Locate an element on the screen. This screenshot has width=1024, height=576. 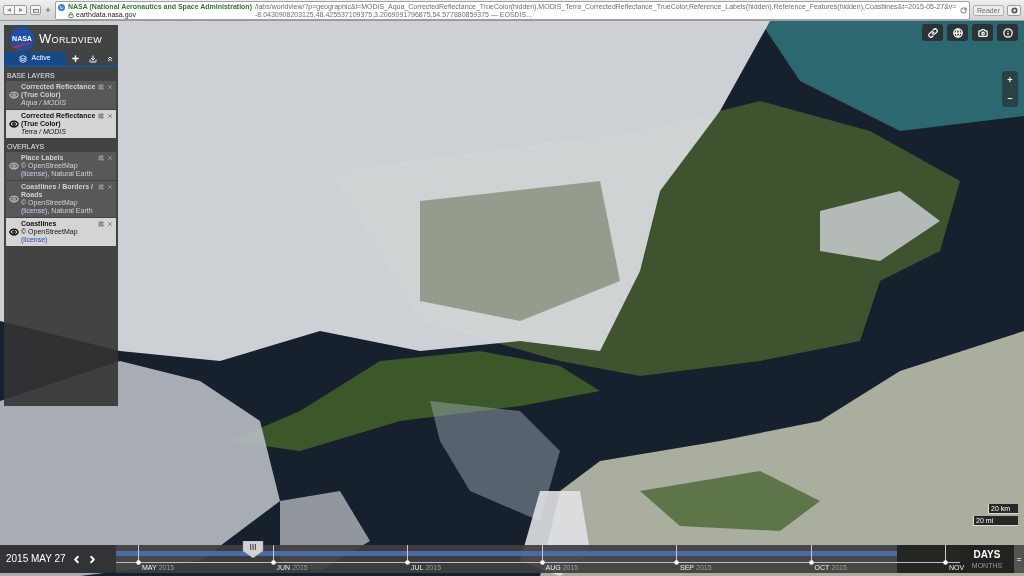
timeline-handle is located at coordinates (252, 549).